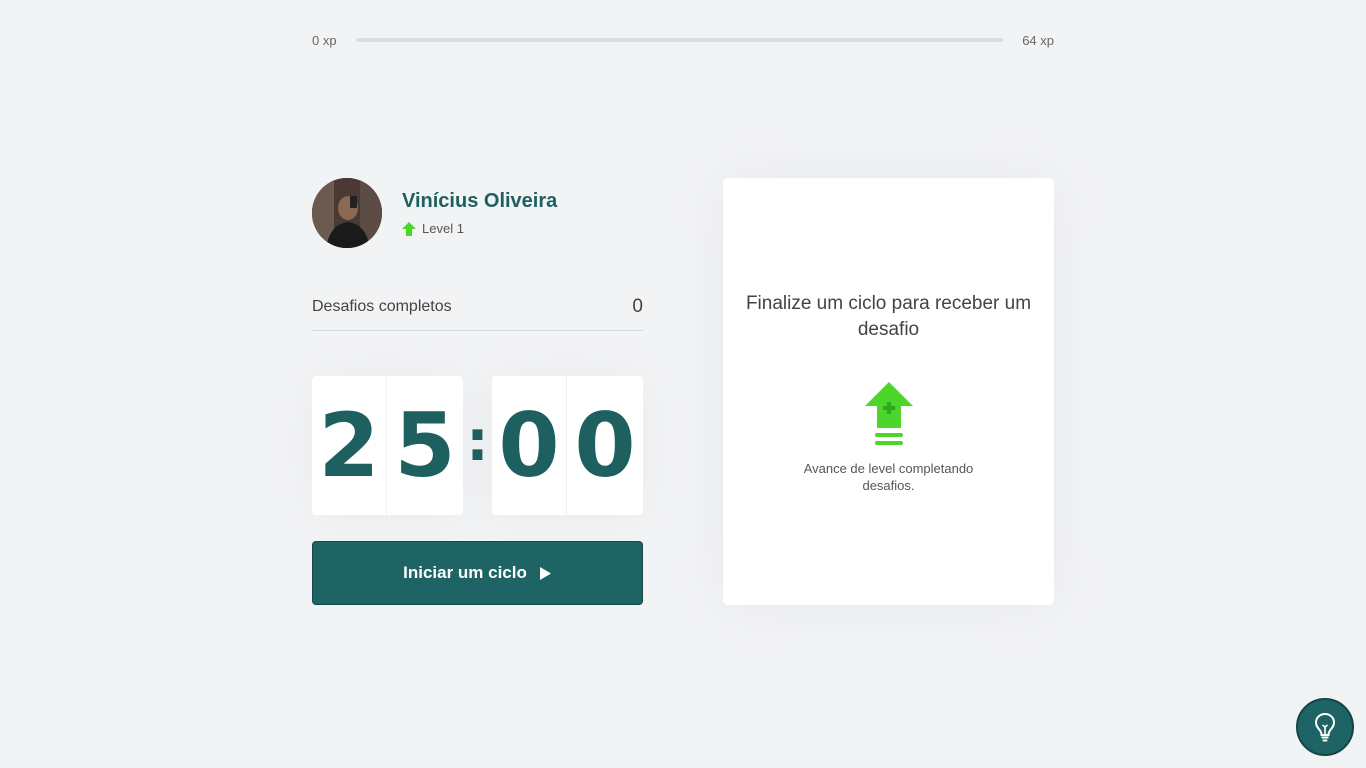  What do you see at coordinates (465, 572) in the screenshot?
I see `start-cycle-label: Iniciar um ciclo` at bounding box center [465, 572].